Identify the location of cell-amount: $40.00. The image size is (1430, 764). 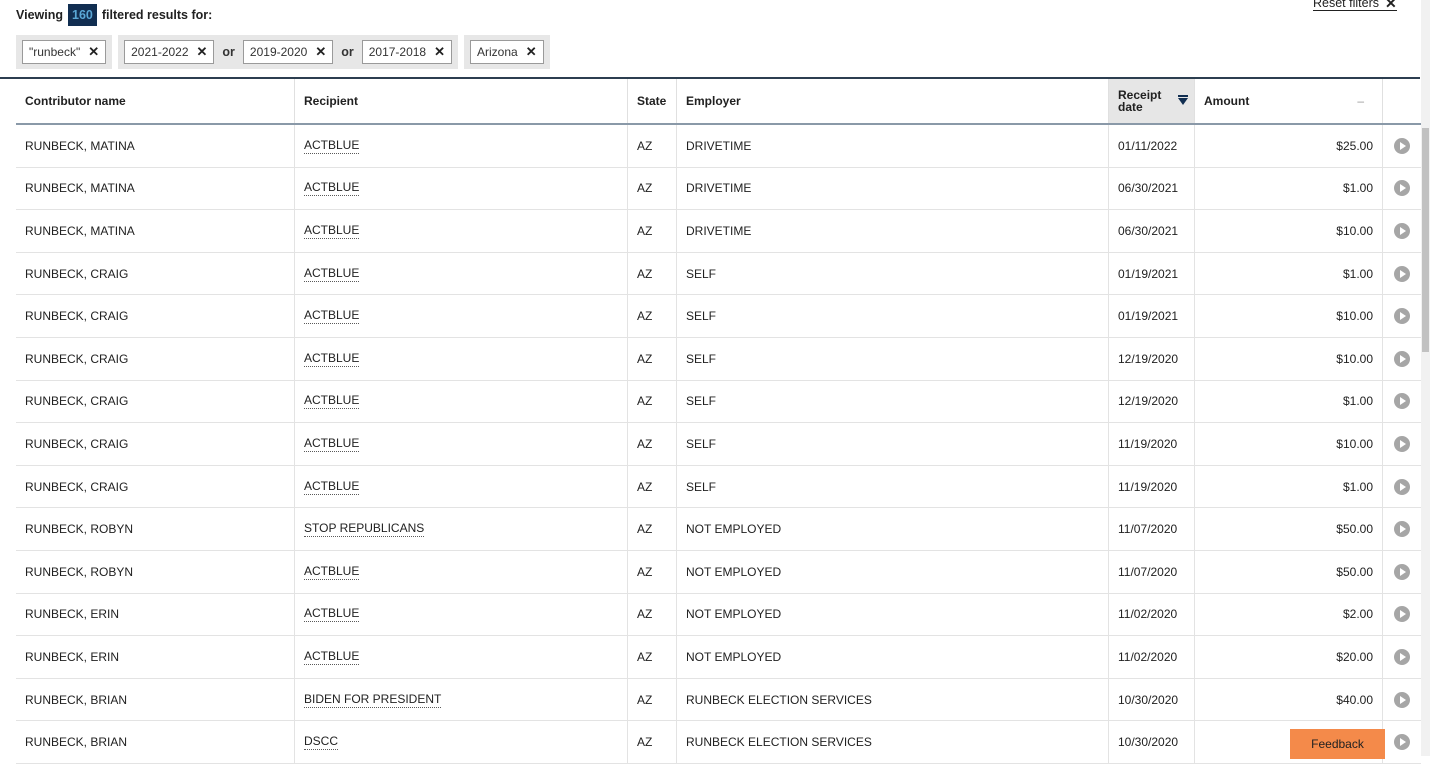
(1289, 699).